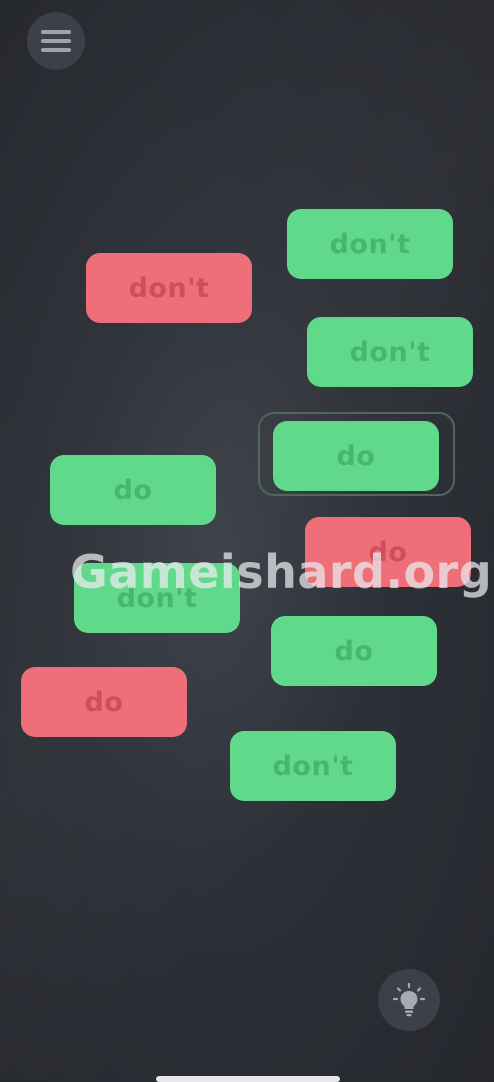 This screenshot has width=494, height=1082. I want to click on lightbulb-icon, so click(409, 999).